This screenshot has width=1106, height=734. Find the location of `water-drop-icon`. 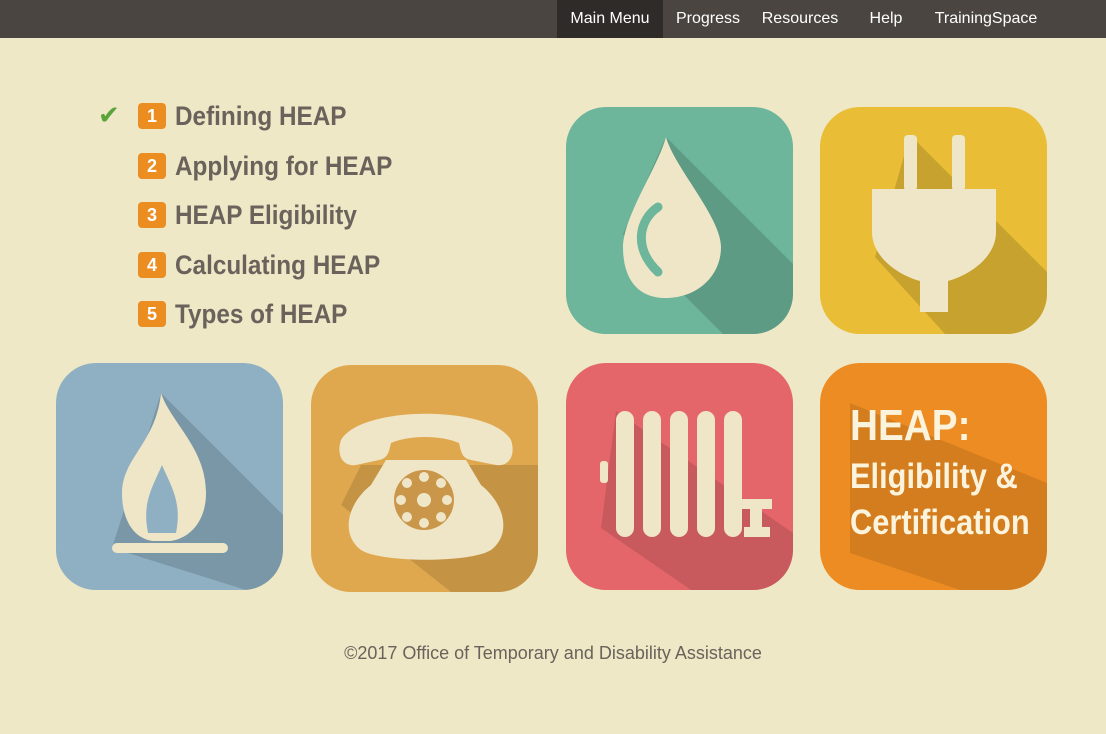

water-drop-icon is located at coordinates (708, 235).